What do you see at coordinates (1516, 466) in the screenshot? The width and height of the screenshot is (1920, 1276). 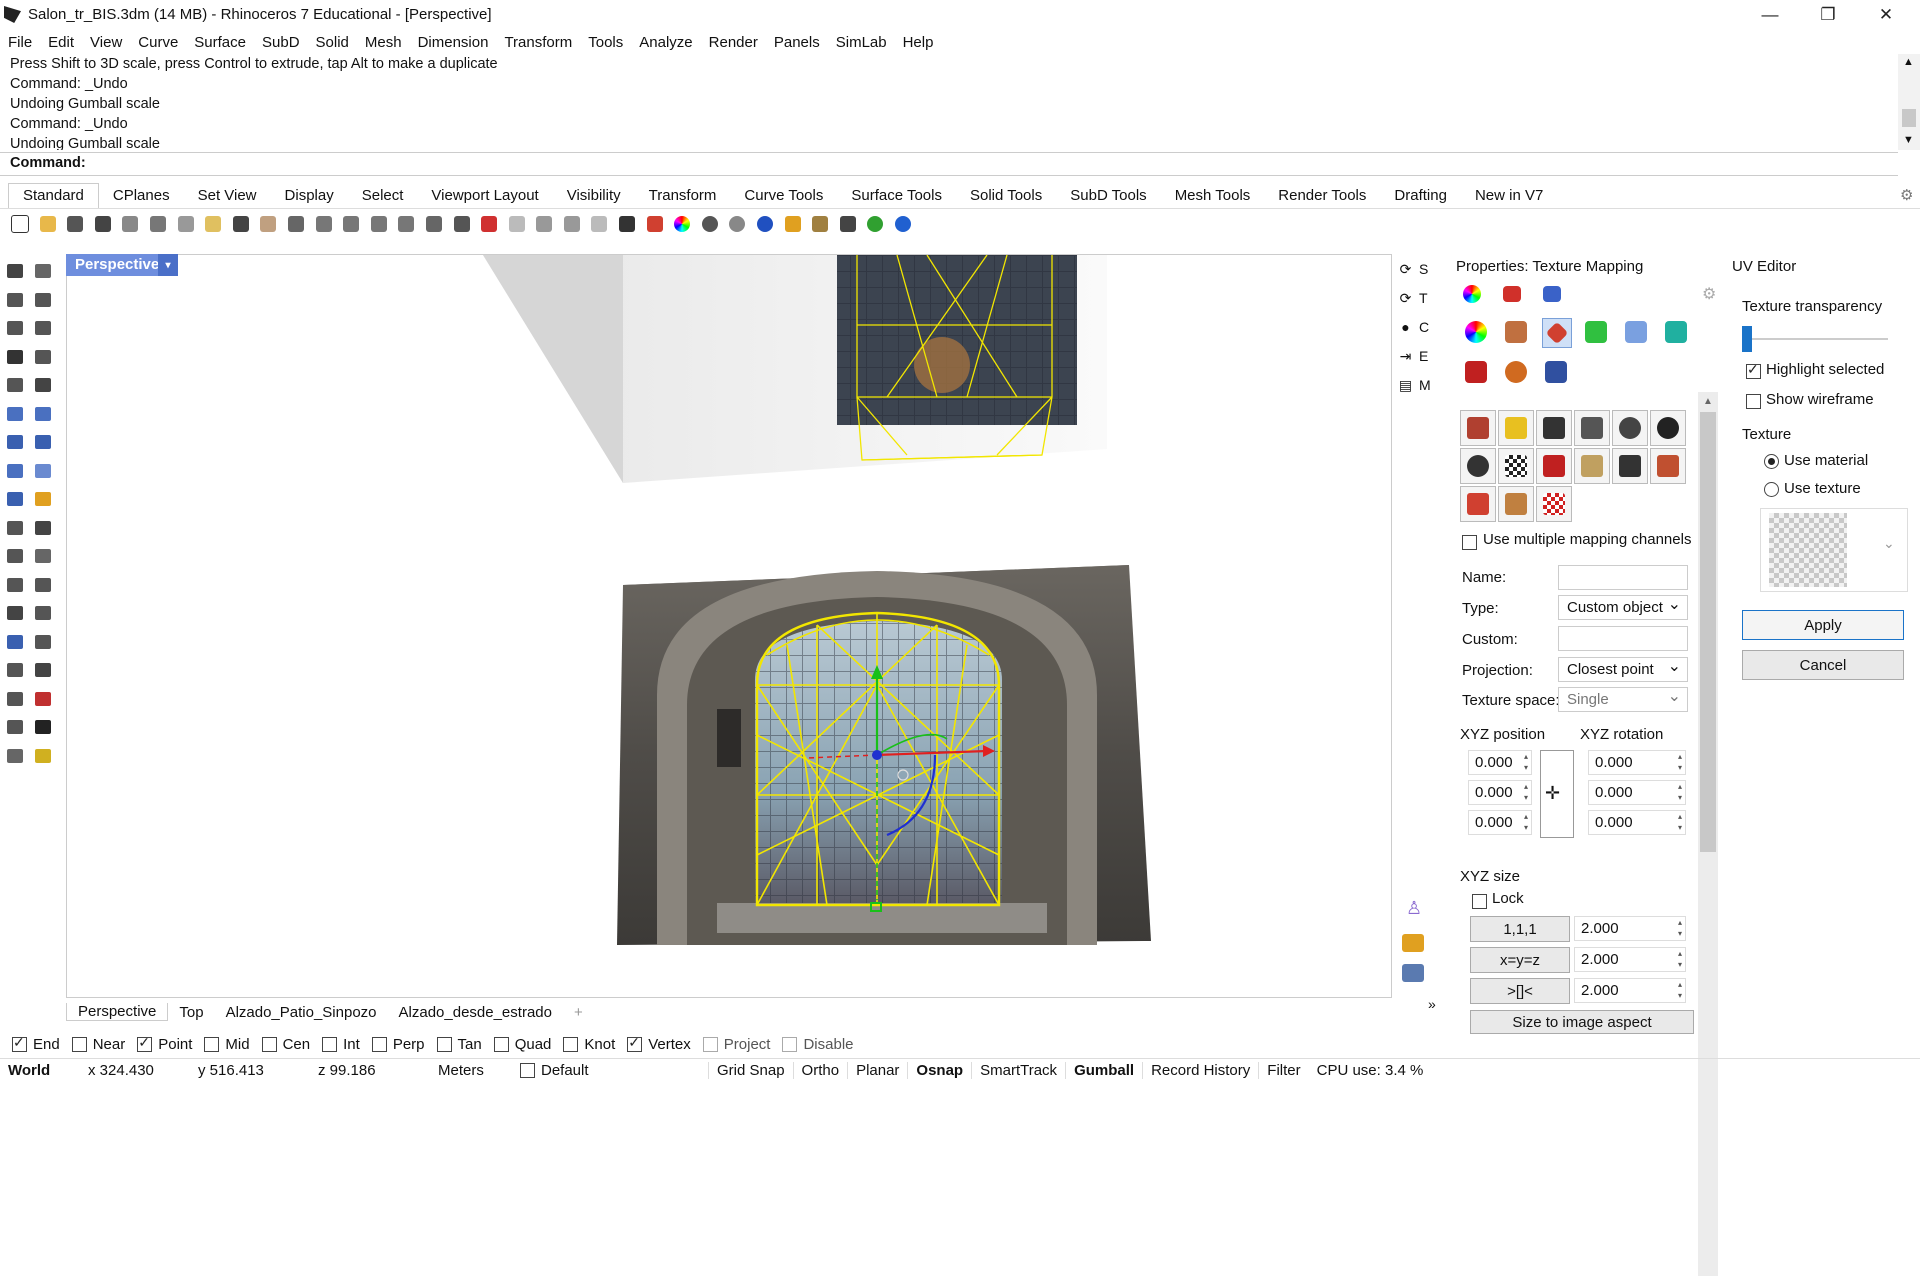 I see `mapping-checker-icon` at bounding box center [1516, 466].